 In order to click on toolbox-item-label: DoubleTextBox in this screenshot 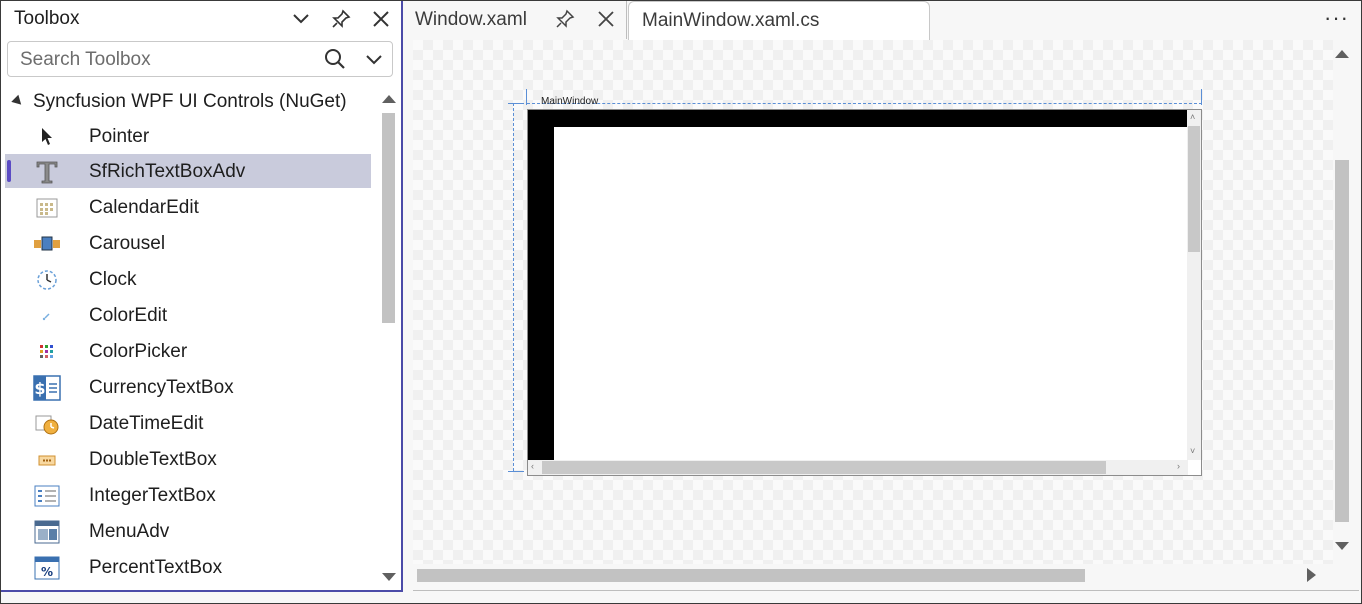, I will do `click(153, 459)`.